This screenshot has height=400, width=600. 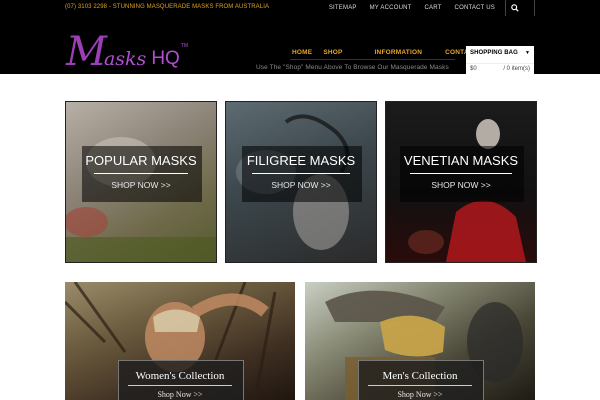 What do you see at coordinates (527, 53) in the screenshot?
I see `chevron-down-icon: ▼` at bounding box center [527, 53].